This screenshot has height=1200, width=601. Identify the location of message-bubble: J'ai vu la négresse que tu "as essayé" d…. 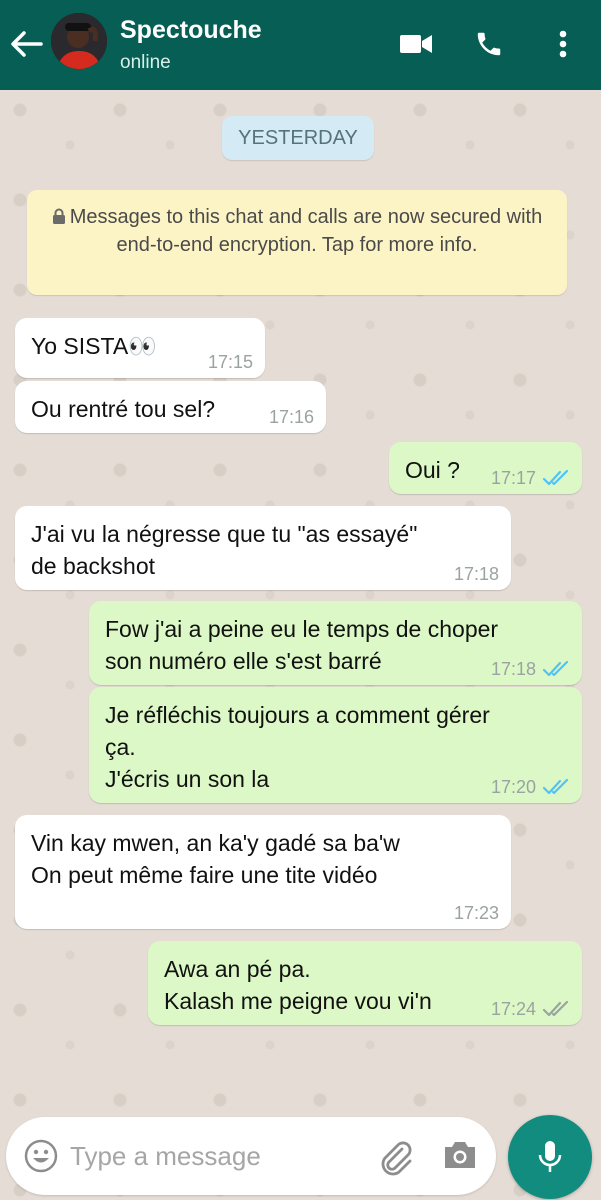
(263, 548).